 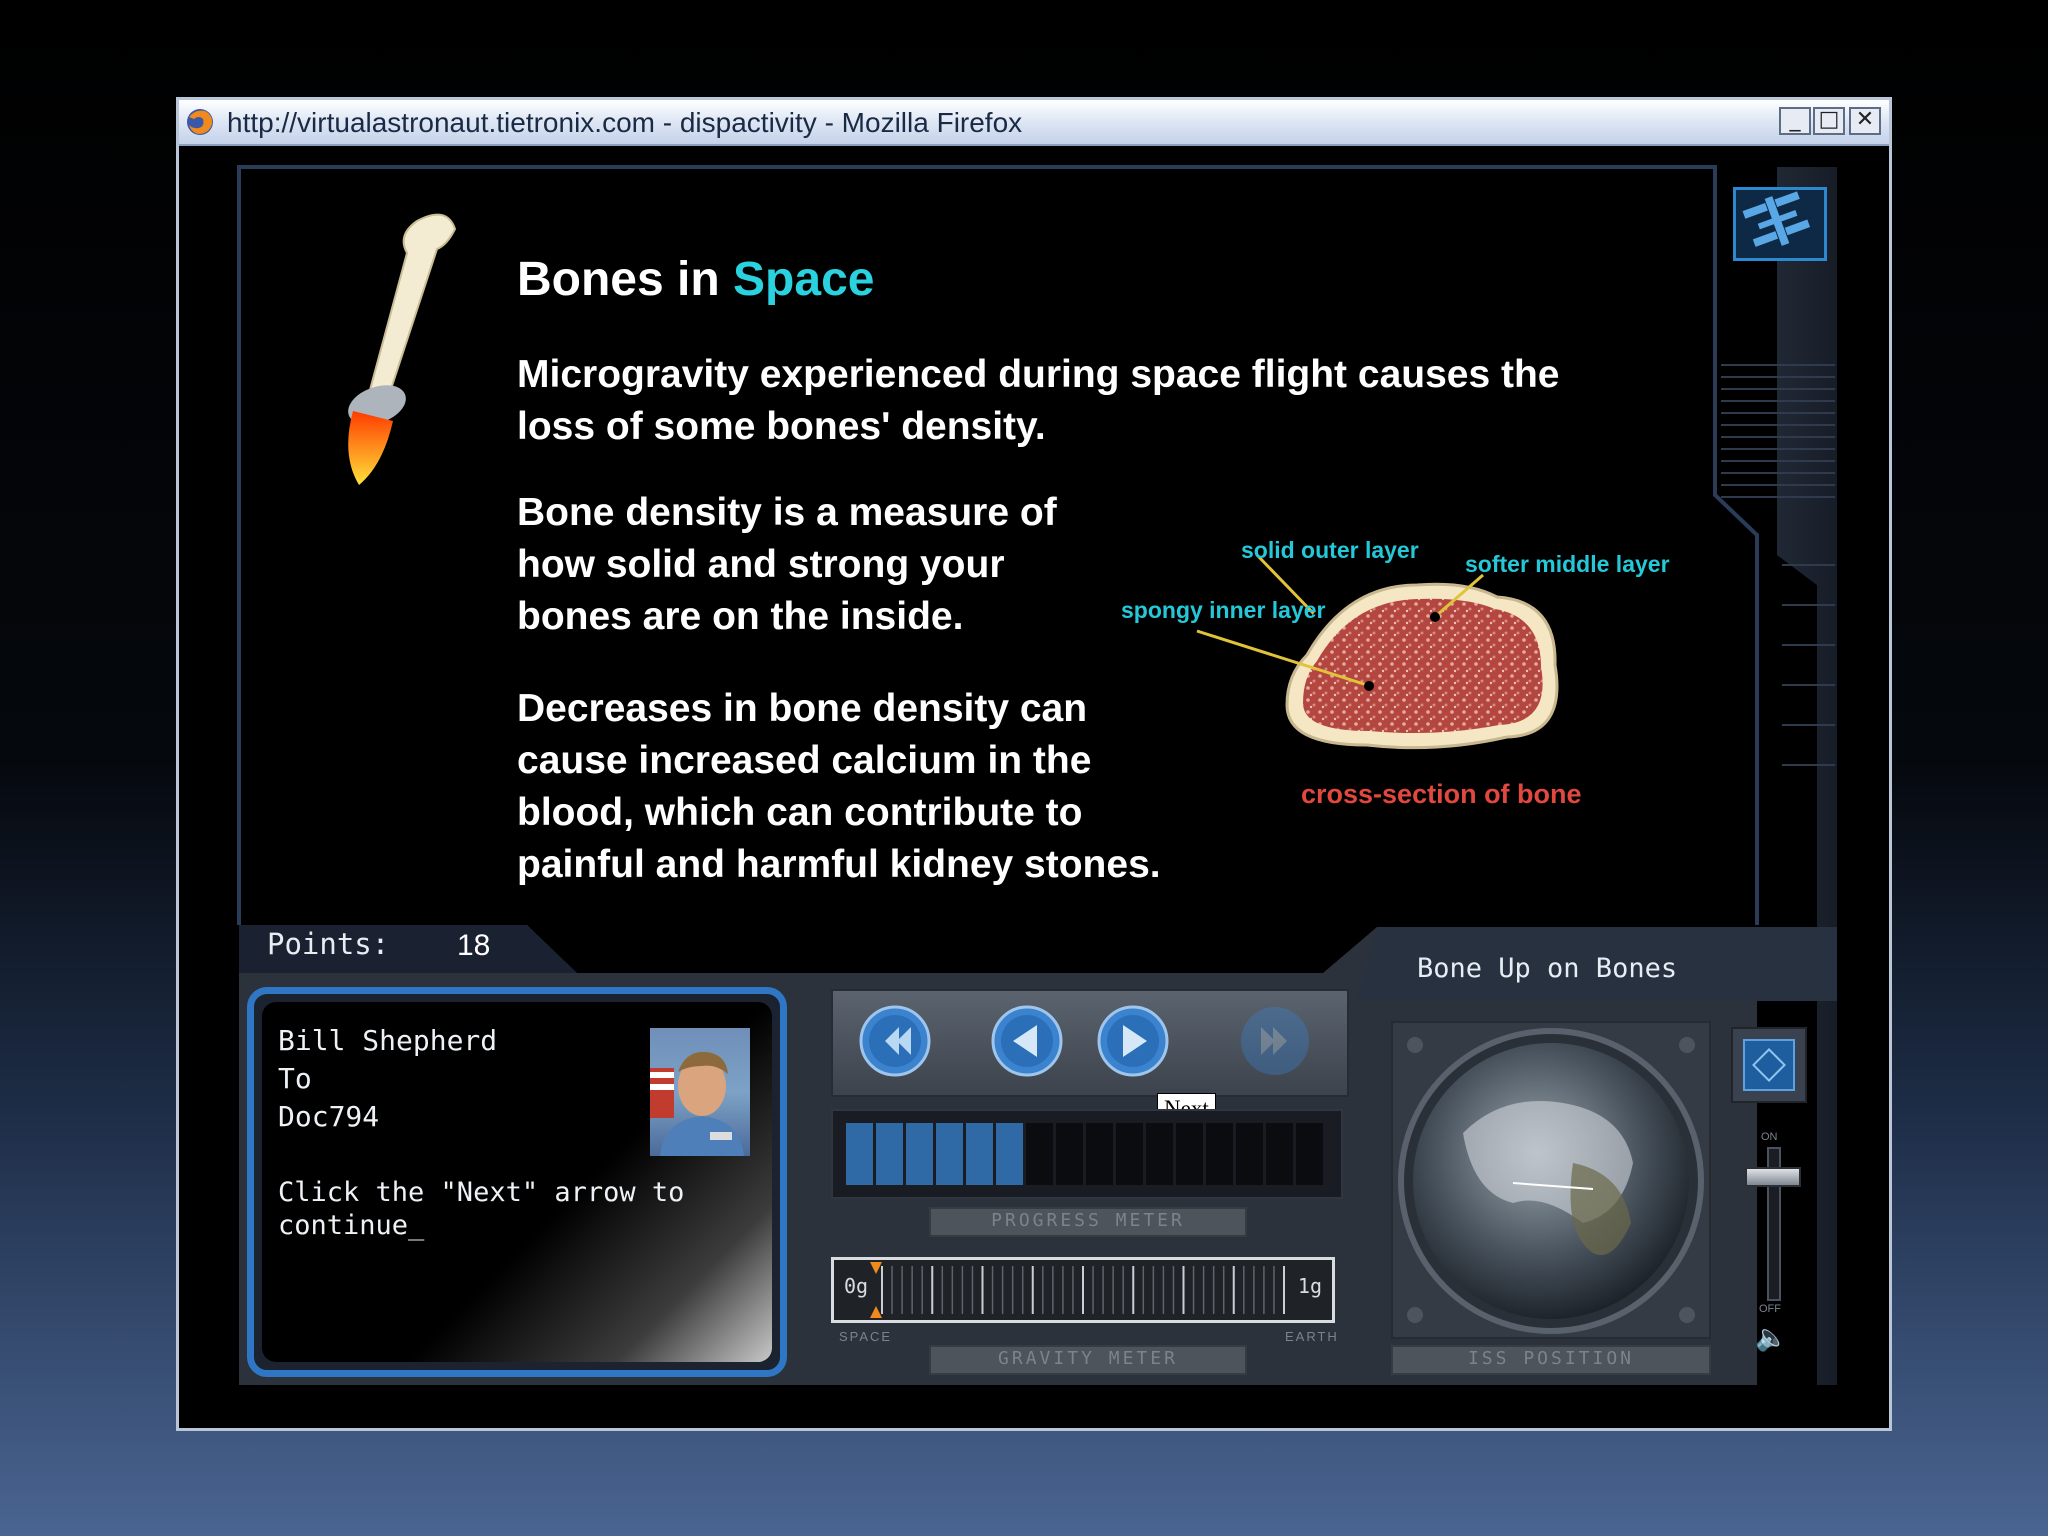 What do you see at coordinates (1077, 1290) in the screenshot?
I see `gravity-scale` at bounding box center [1077, 1290].